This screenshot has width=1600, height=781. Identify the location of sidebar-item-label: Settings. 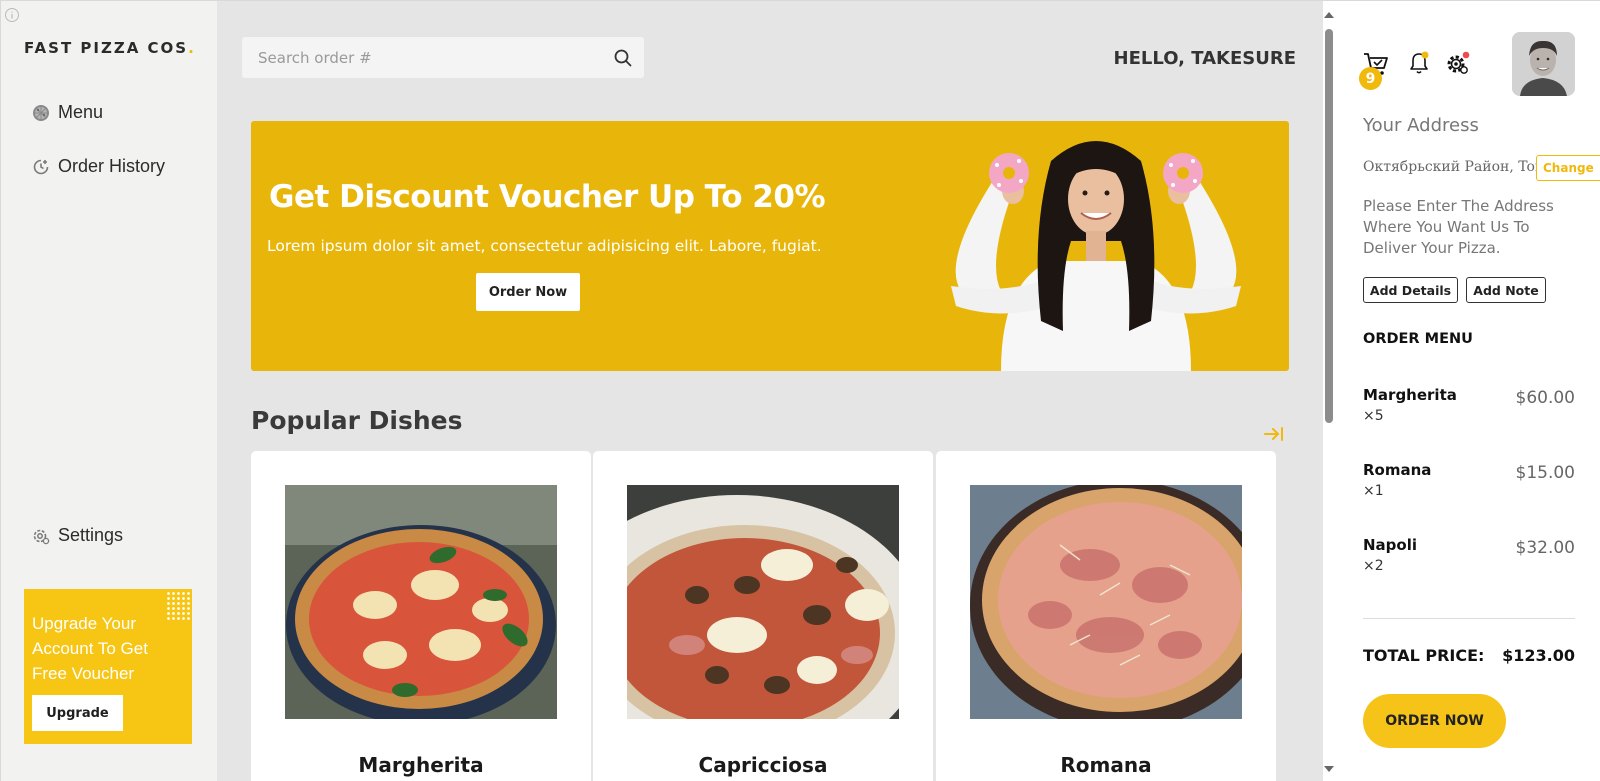
(91, 535).